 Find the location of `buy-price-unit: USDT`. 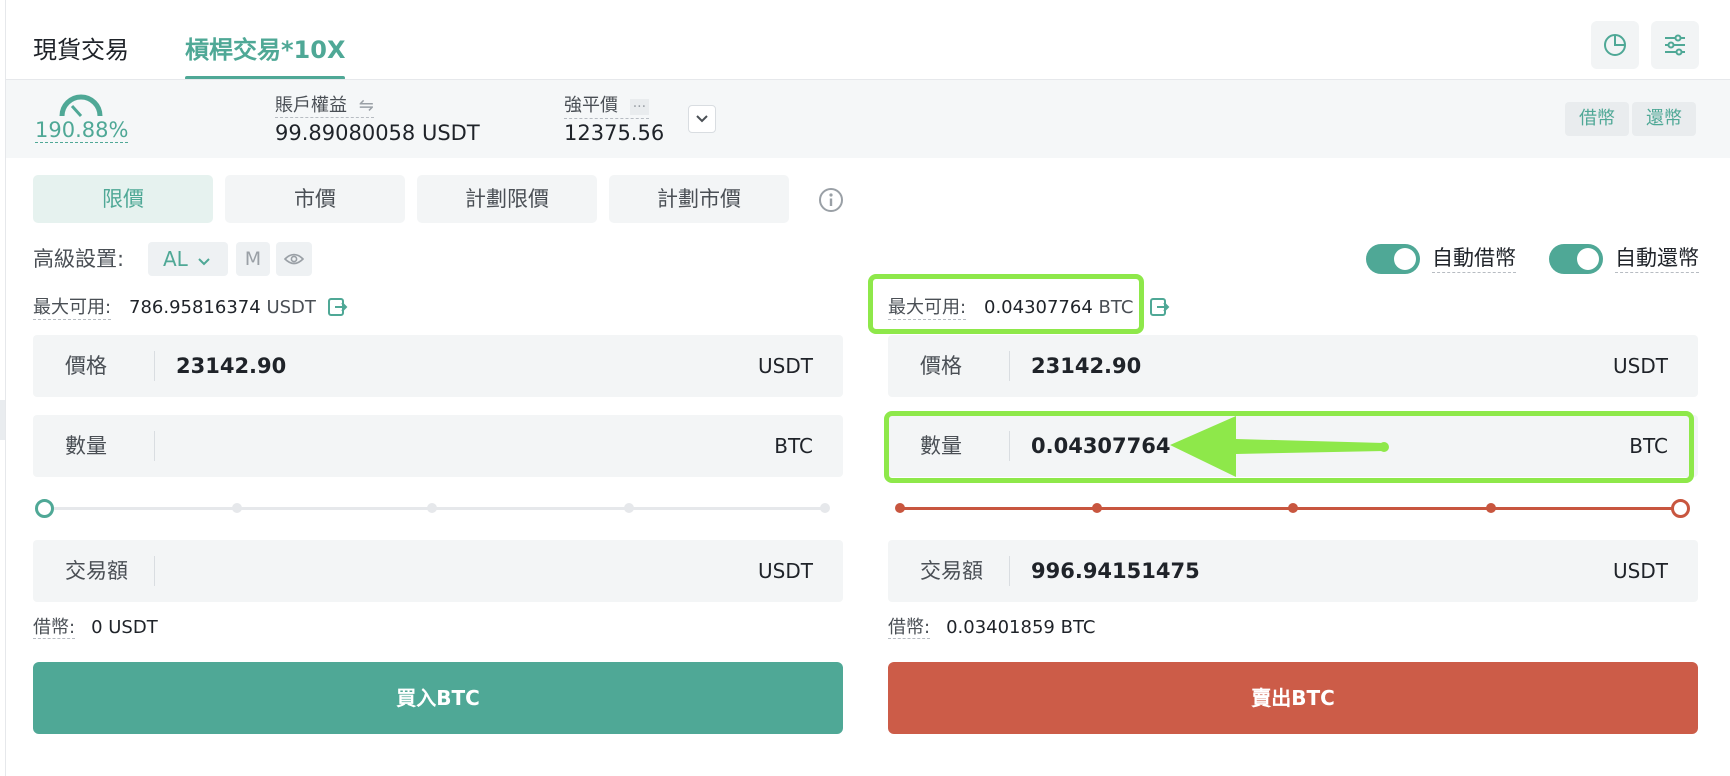

buy-price-unit: USDT is located at coordinates (785, 366).